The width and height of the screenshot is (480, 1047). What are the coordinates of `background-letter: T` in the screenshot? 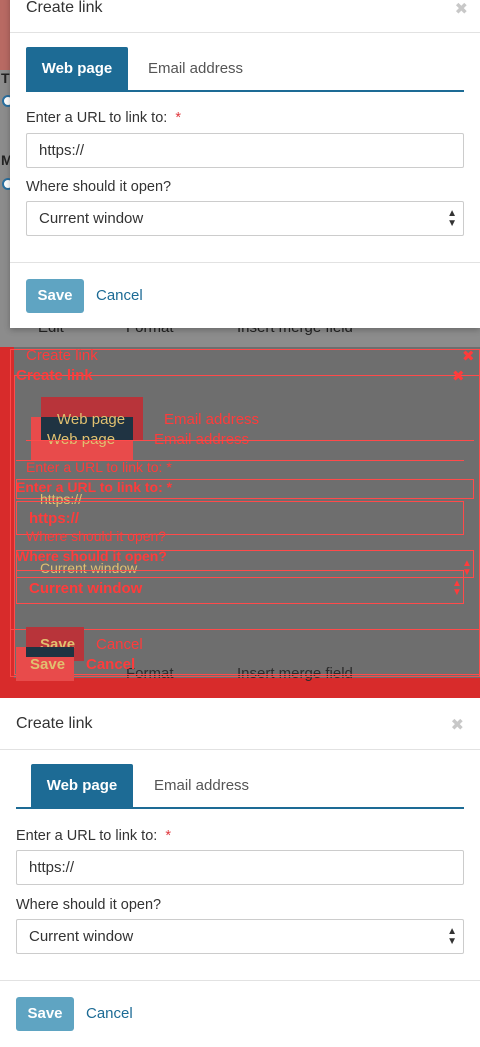 It's located at (5, 78).